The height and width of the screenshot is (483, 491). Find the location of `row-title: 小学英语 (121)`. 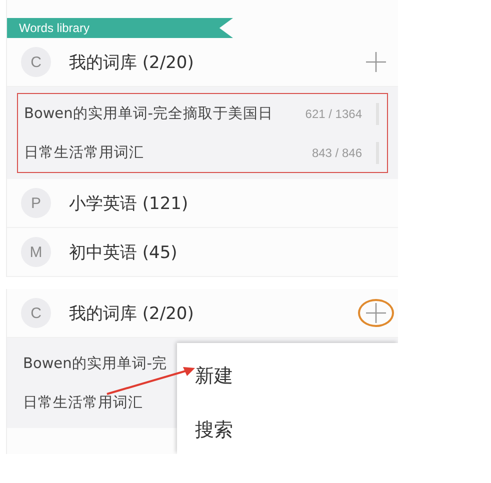

row-title: 小学英语 (121) is located at coordinates (226, 203).